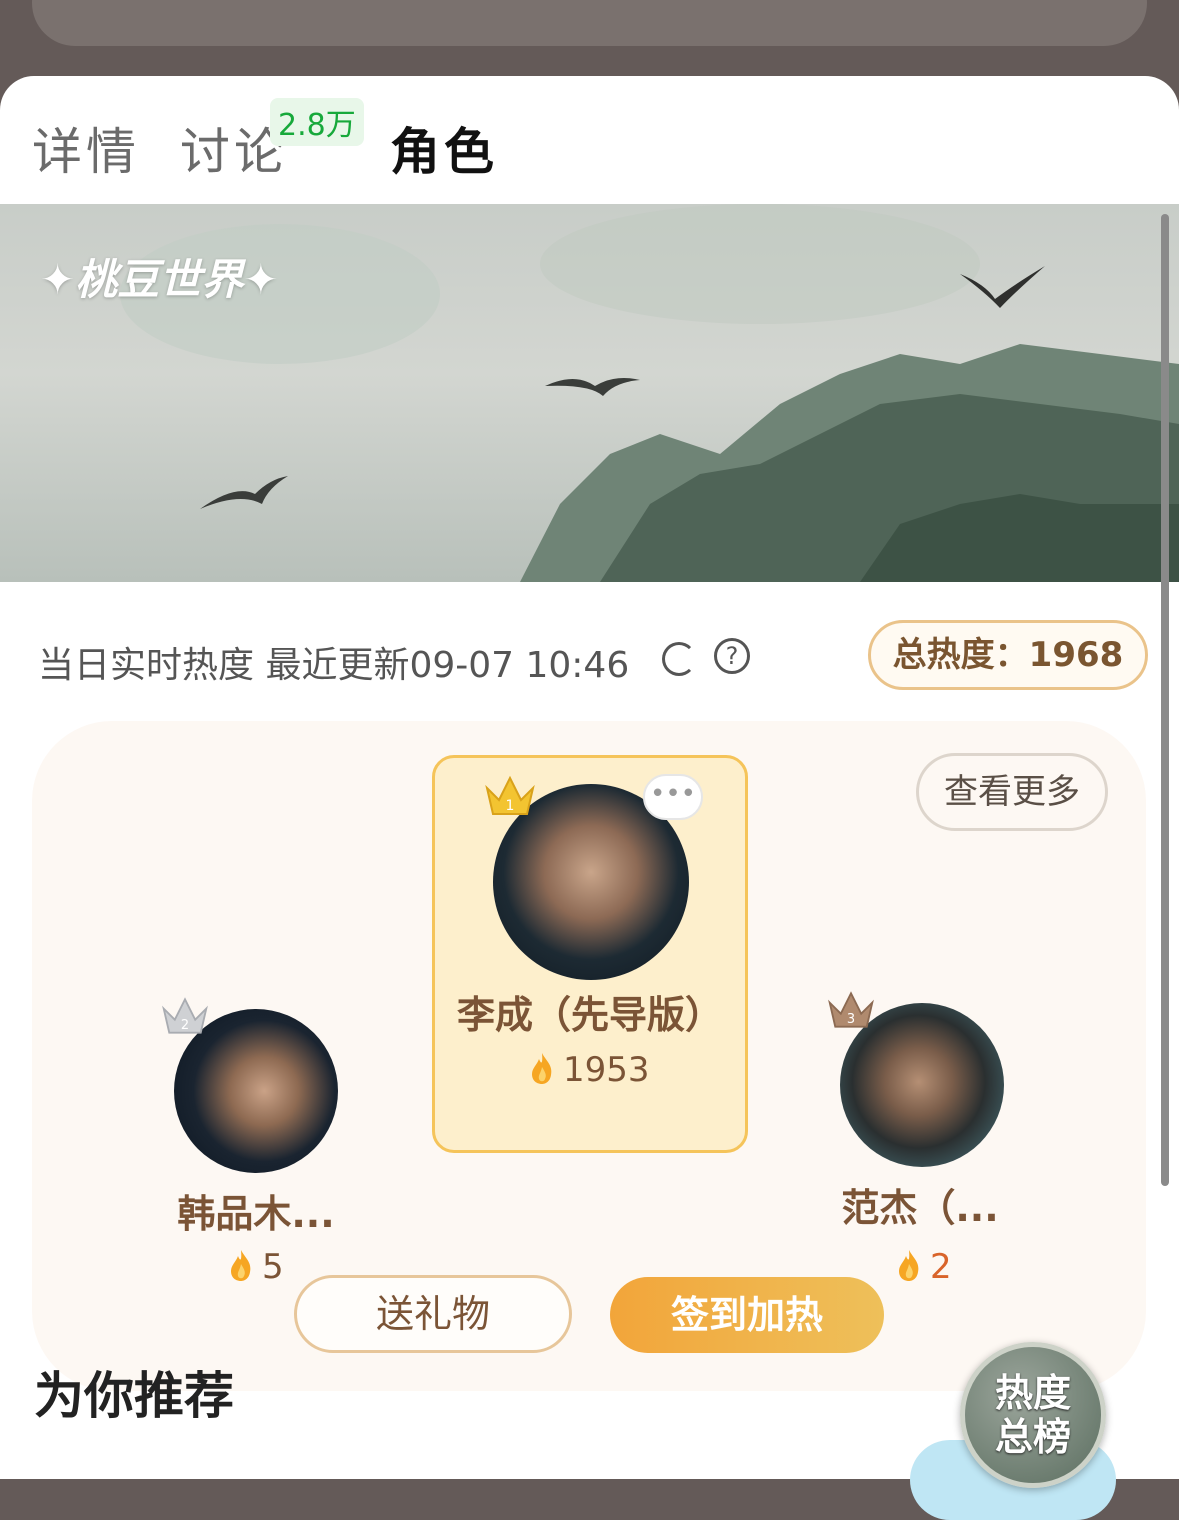  What do you see at coordinates (433, 1314) in the screenshot?
I see `send-gift-button: 送礼物` at bounding box center [433, 1314].